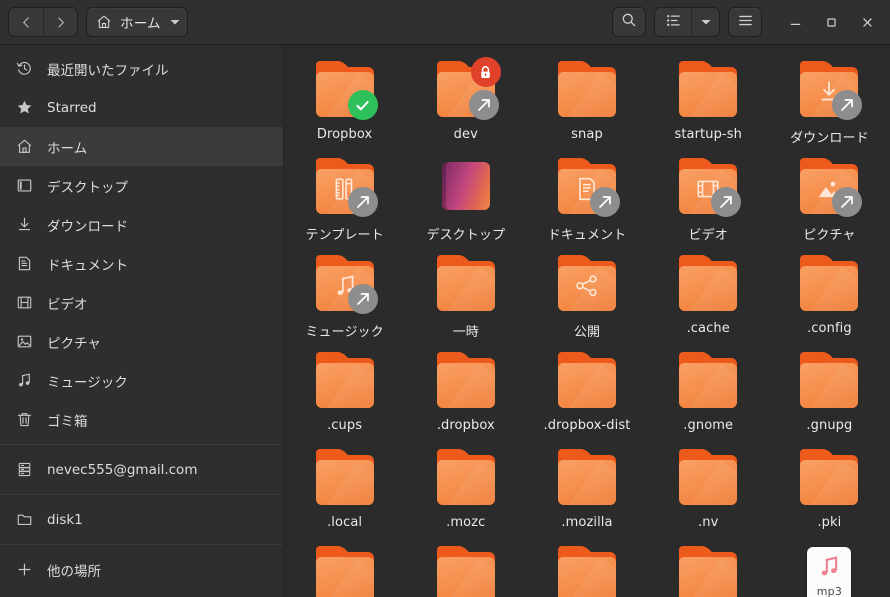 The width and height of the screenshot is (890, 597). Describe the element at coordinates (141, 146) in the screenshot. I see `sidebar-item-2: ホーム` at that location.